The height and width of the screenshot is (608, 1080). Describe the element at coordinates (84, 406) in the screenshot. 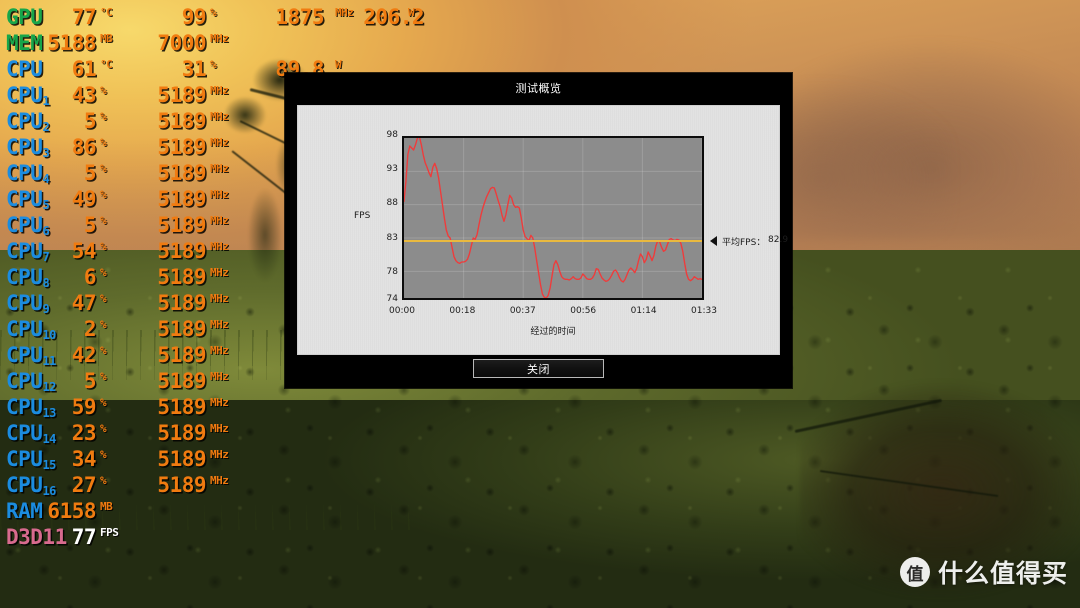

I see `osd-value: 59` at that location.